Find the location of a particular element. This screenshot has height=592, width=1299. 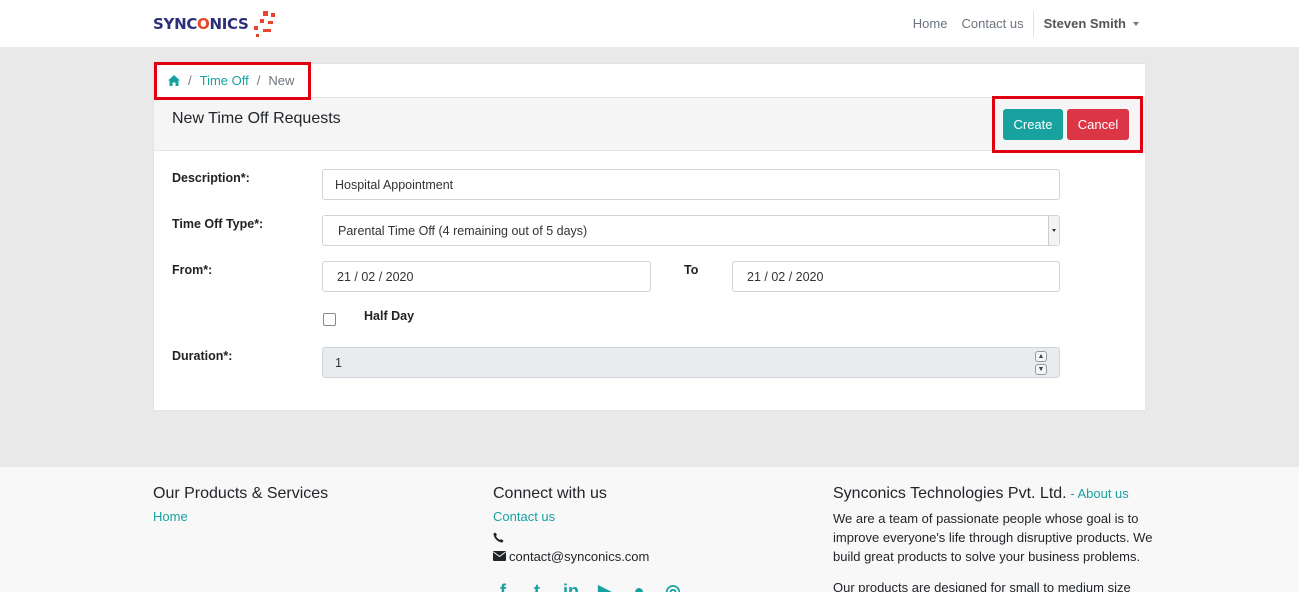

to-date-input: 21 / 02 / 2020 is located at coordinates (896, 276).